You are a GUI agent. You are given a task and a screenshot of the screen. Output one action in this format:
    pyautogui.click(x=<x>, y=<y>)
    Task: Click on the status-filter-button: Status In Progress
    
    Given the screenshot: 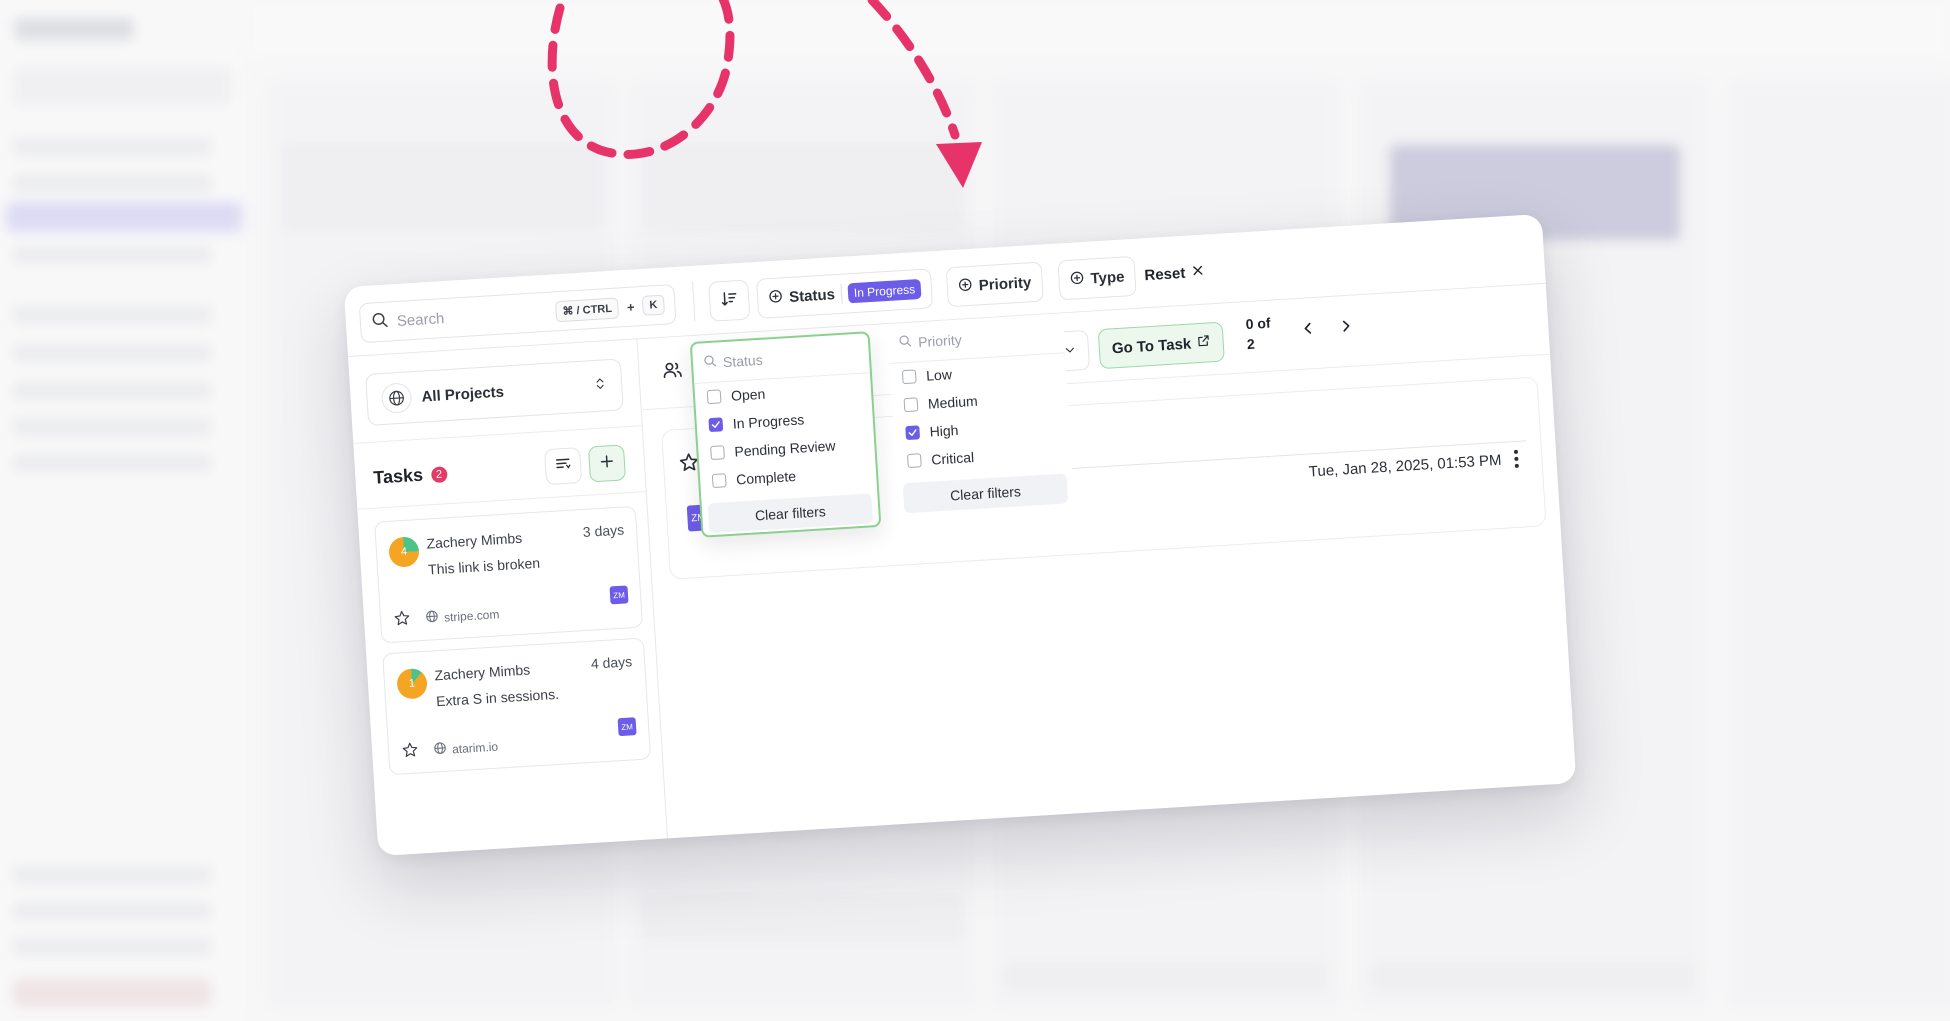 What is the action you would take?
    pyautogui.click(x=844, y=293)
    